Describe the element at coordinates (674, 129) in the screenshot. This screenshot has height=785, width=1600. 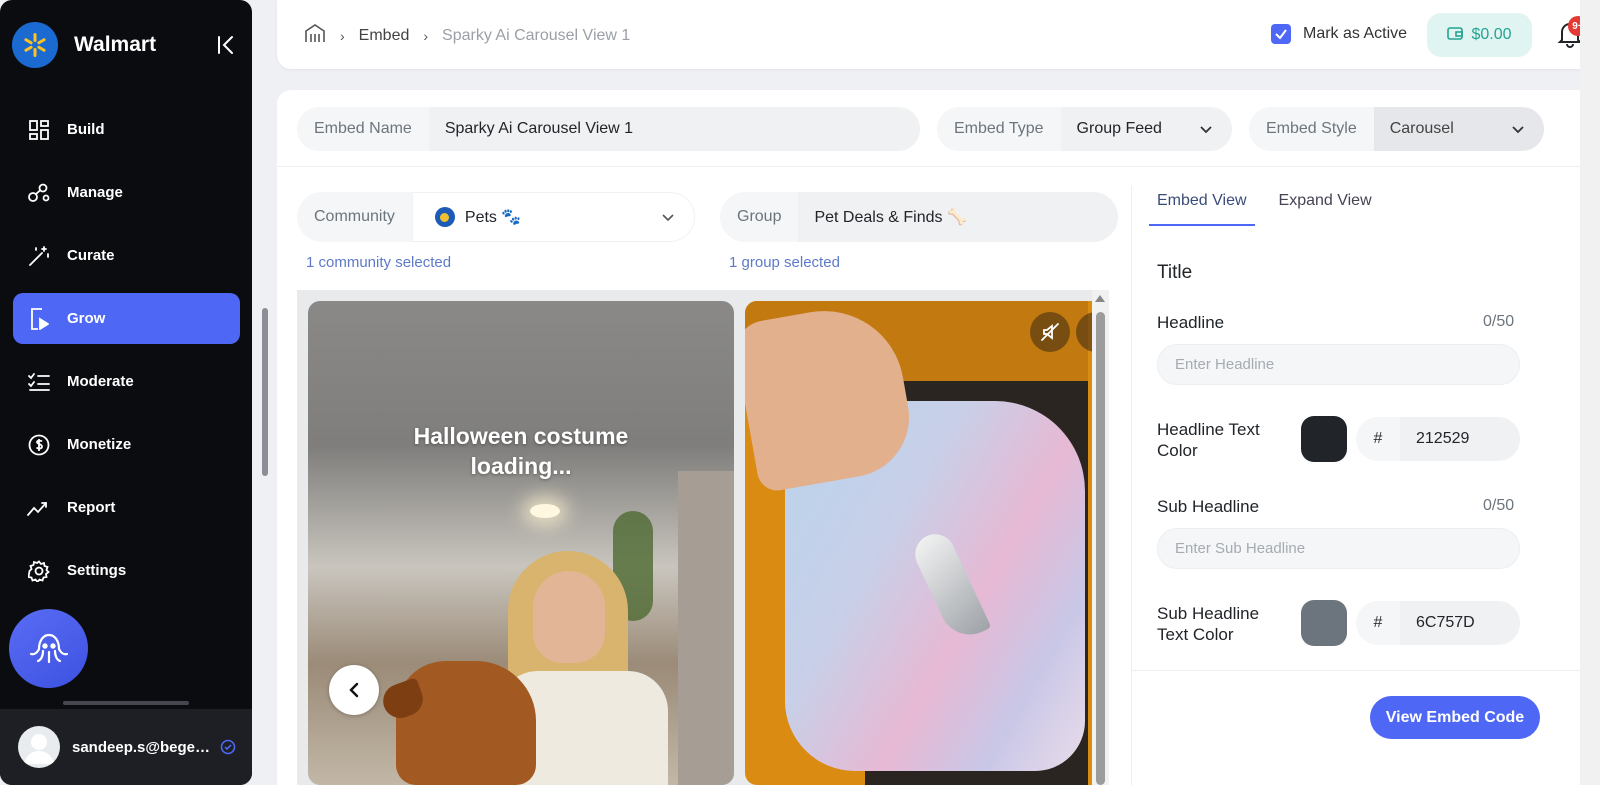
I see `embed-name-value: Sparky Ai Carousel View 1` at that location.